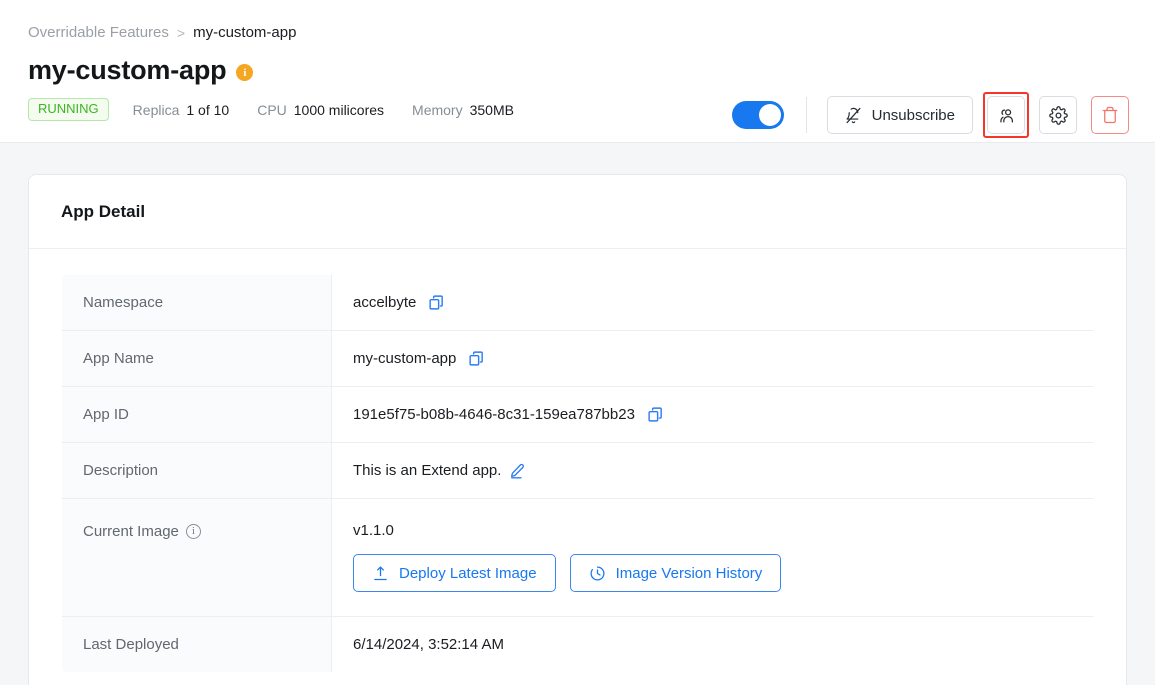 The image size is (1155, 685). I want to click on namespace-value: accelbyte, so click(385, 302).